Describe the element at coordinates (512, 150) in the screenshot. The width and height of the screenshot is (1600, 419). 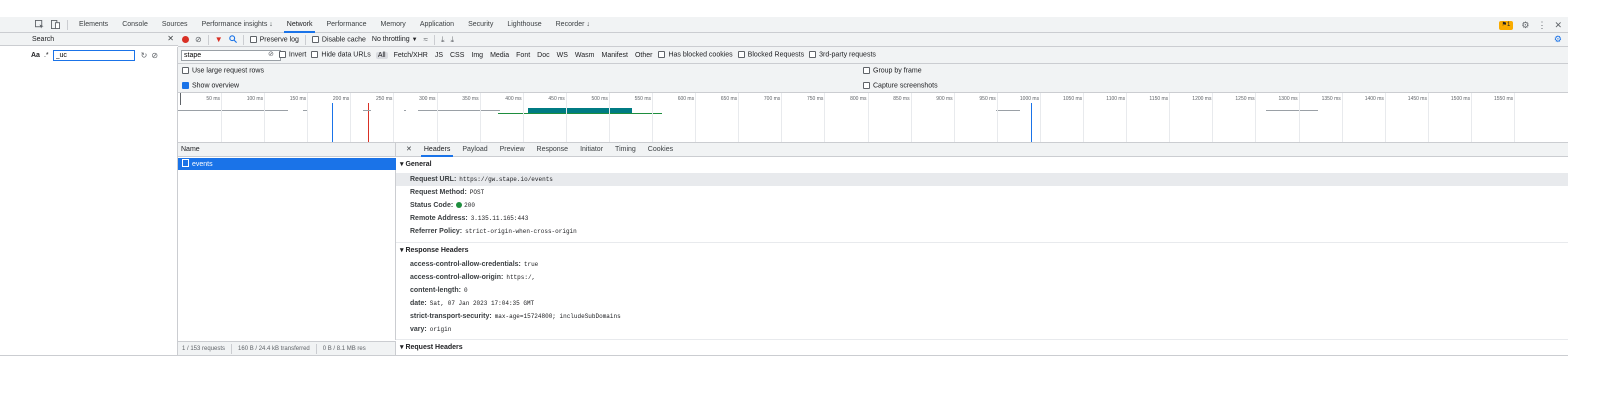
I see `tab-preview: Preview` at that location.